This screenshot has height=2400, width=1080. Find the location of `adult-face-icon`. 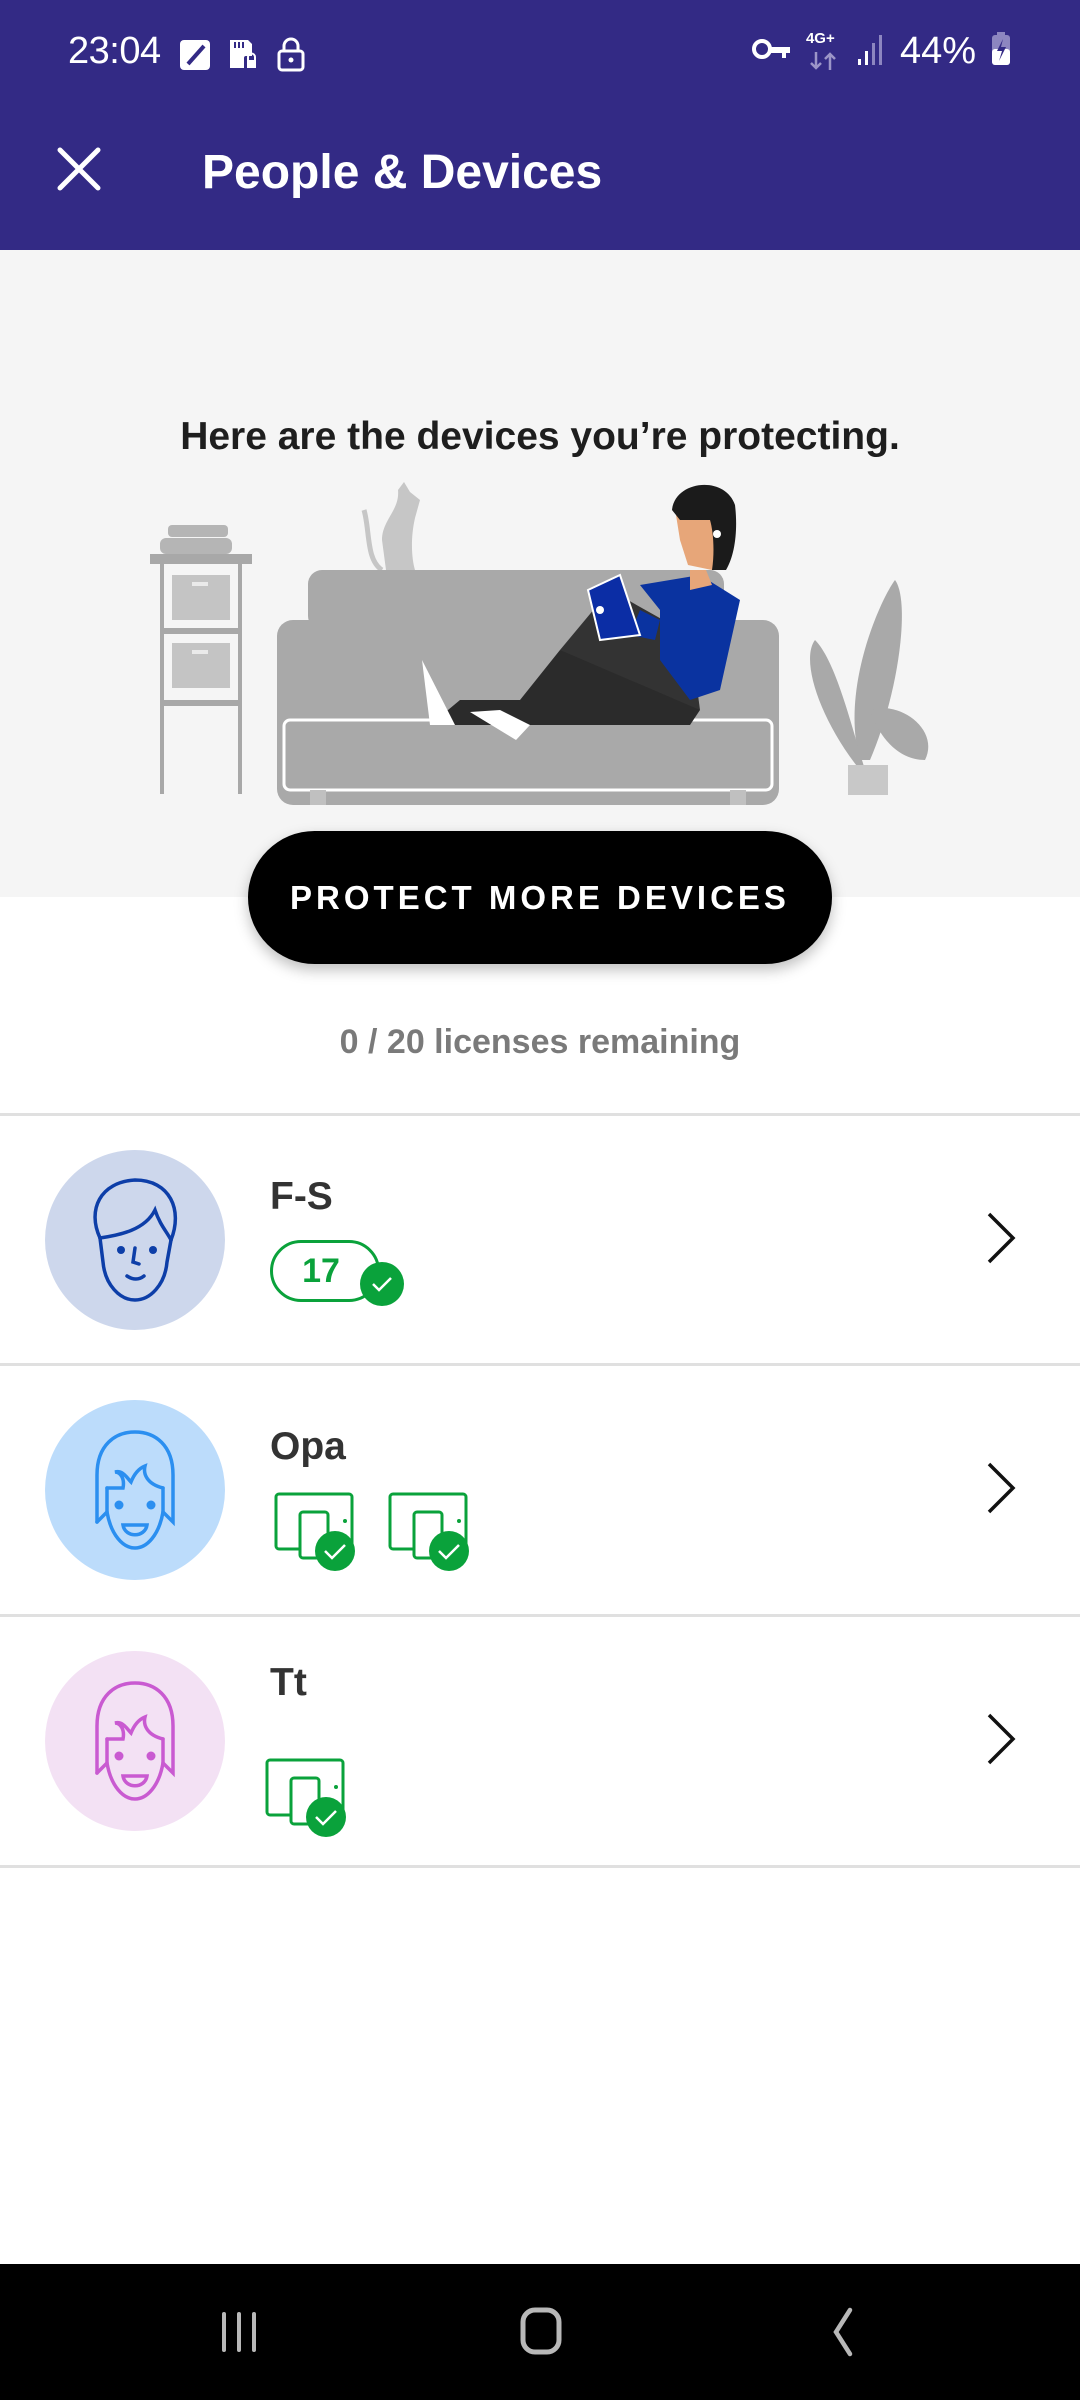

adult-face-icon is located at coordinates (135, 1240).